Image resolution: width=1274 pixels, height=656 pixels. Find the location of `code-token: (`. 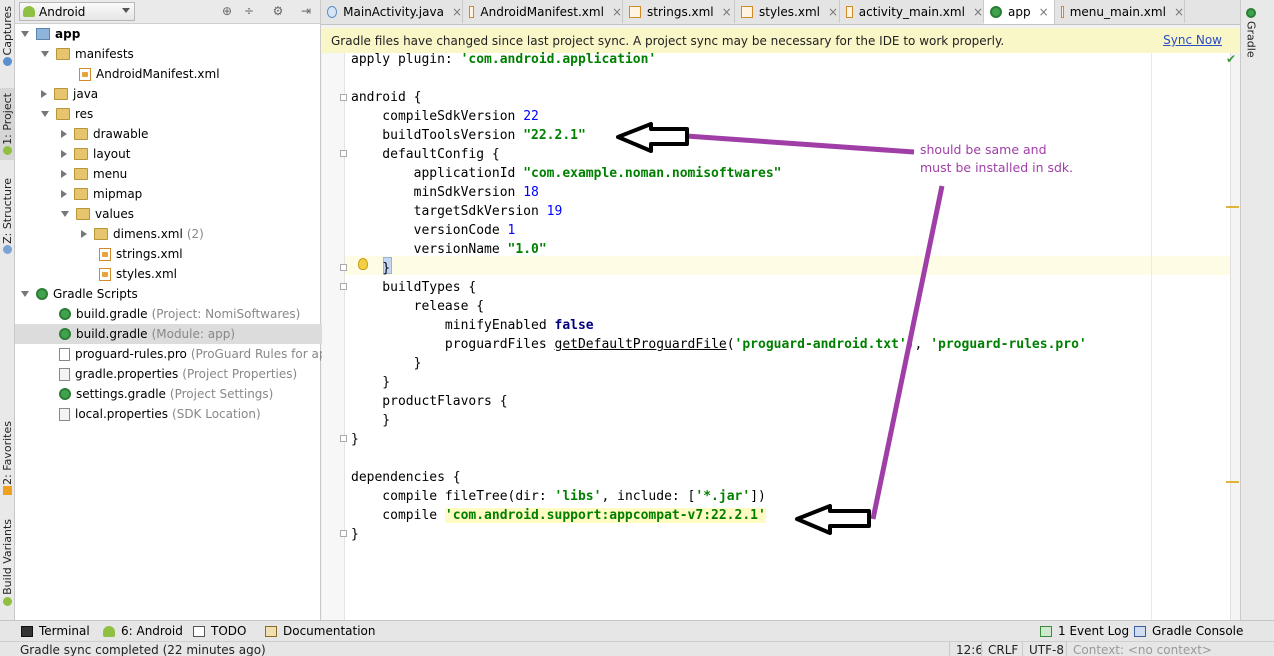

code-token: ( is located at coordinates (730, 344).